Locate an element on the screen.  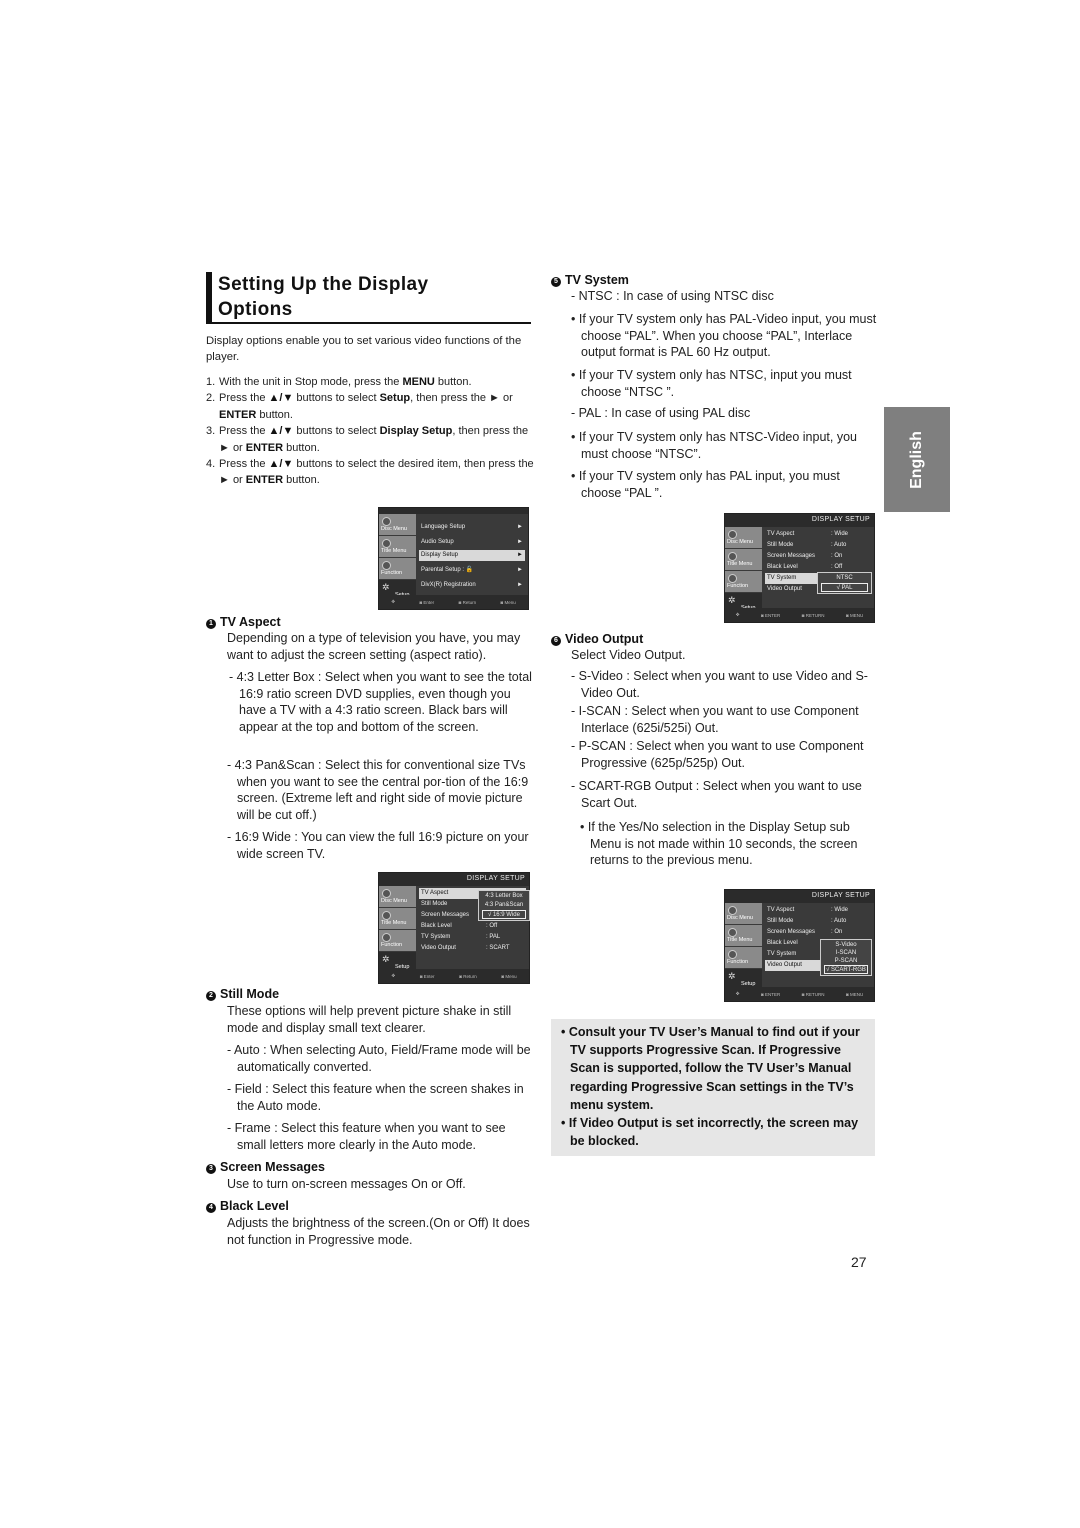
osd-tab-title-menu: Title Menu is located at coordinates (397, 547).